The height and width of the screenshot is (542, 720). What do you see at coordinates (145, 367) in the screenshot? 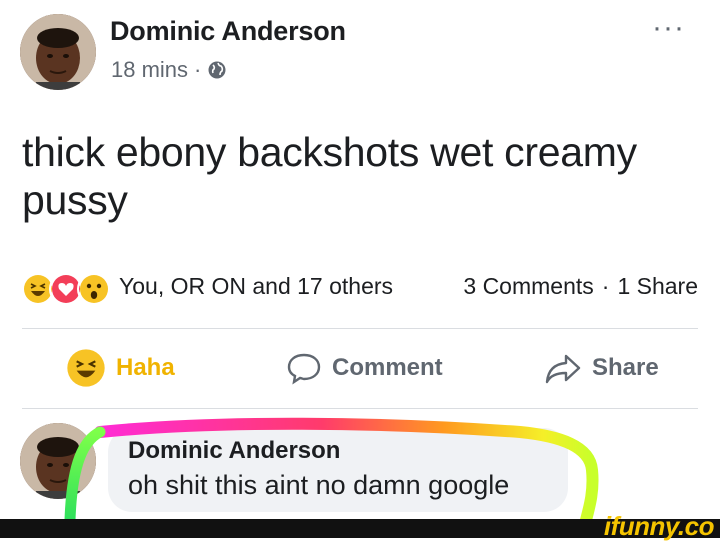
I see `haha-label: Haha` at bounding box center [145, 367].